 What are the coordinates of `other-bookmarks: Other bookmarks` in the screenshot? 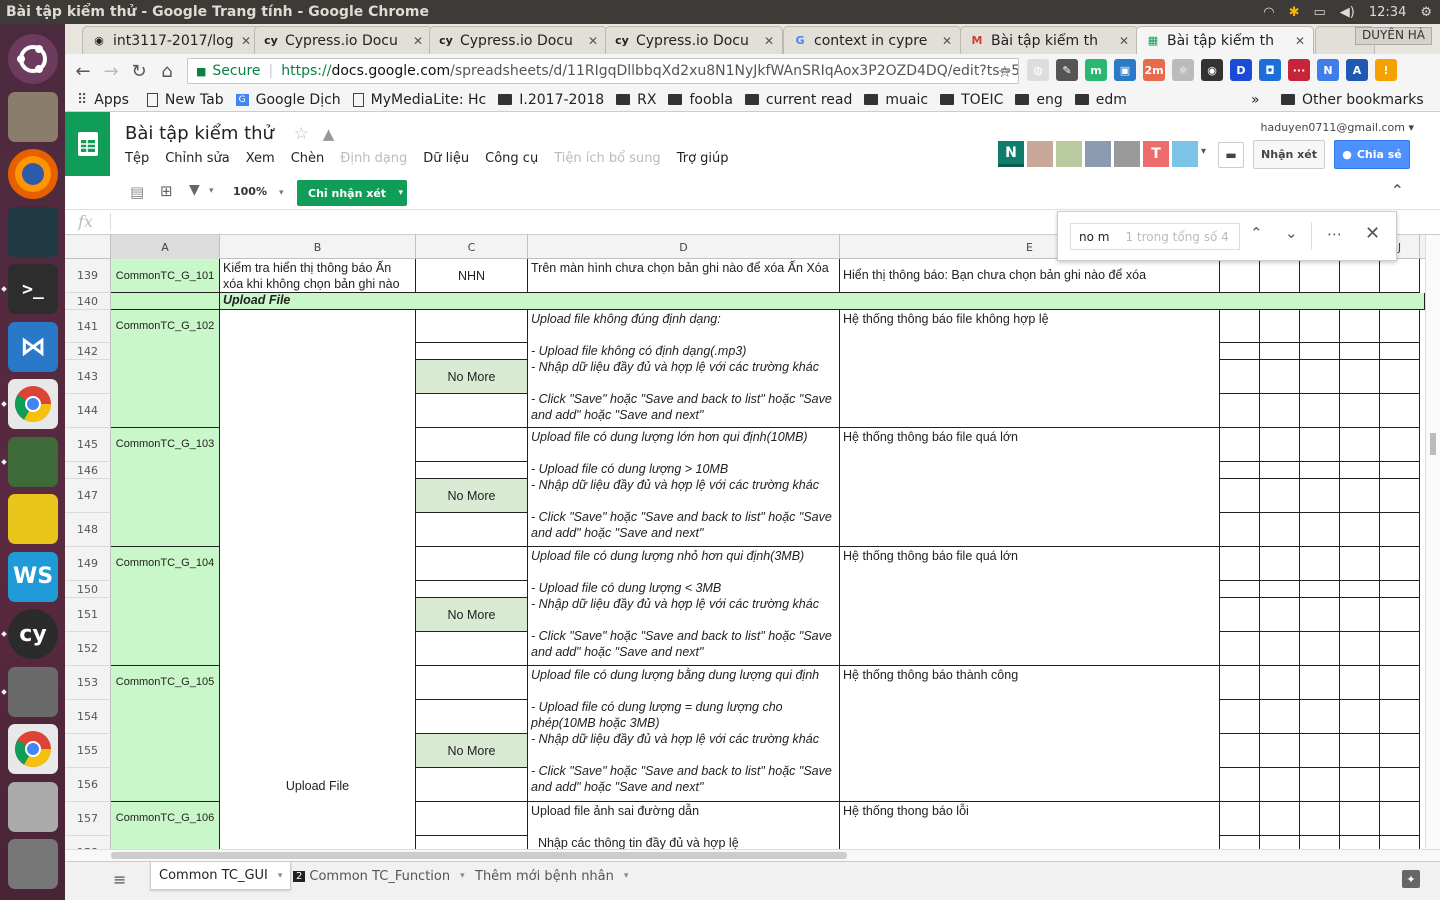 It's located at (1352, 100).